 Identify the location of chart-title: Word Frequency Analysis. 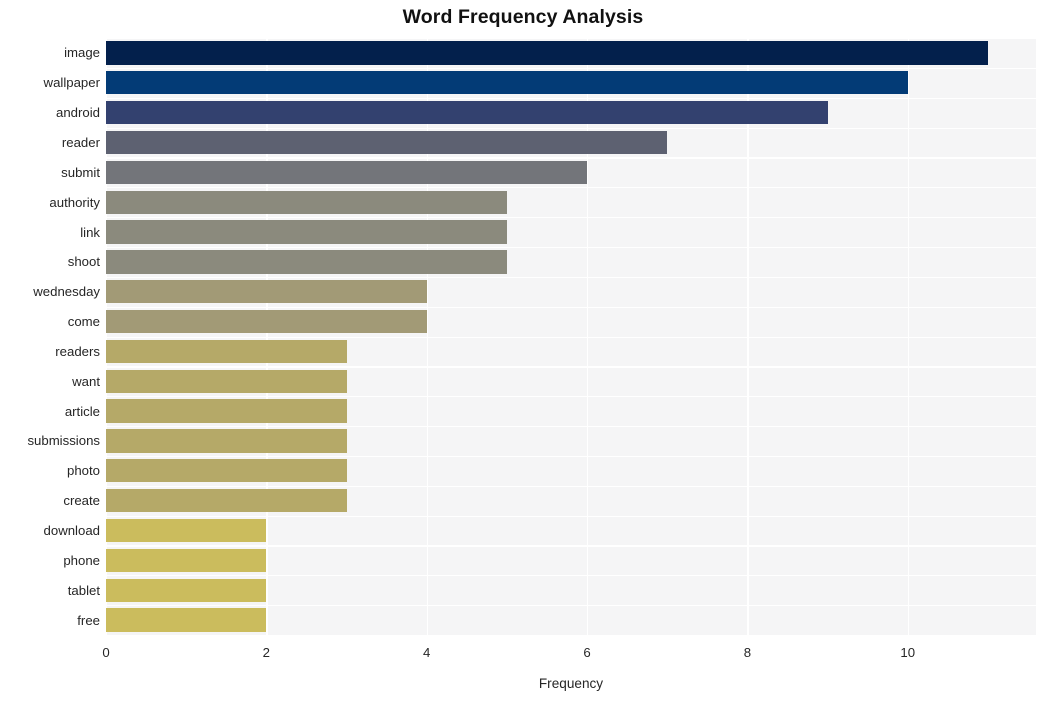
(523, 17).